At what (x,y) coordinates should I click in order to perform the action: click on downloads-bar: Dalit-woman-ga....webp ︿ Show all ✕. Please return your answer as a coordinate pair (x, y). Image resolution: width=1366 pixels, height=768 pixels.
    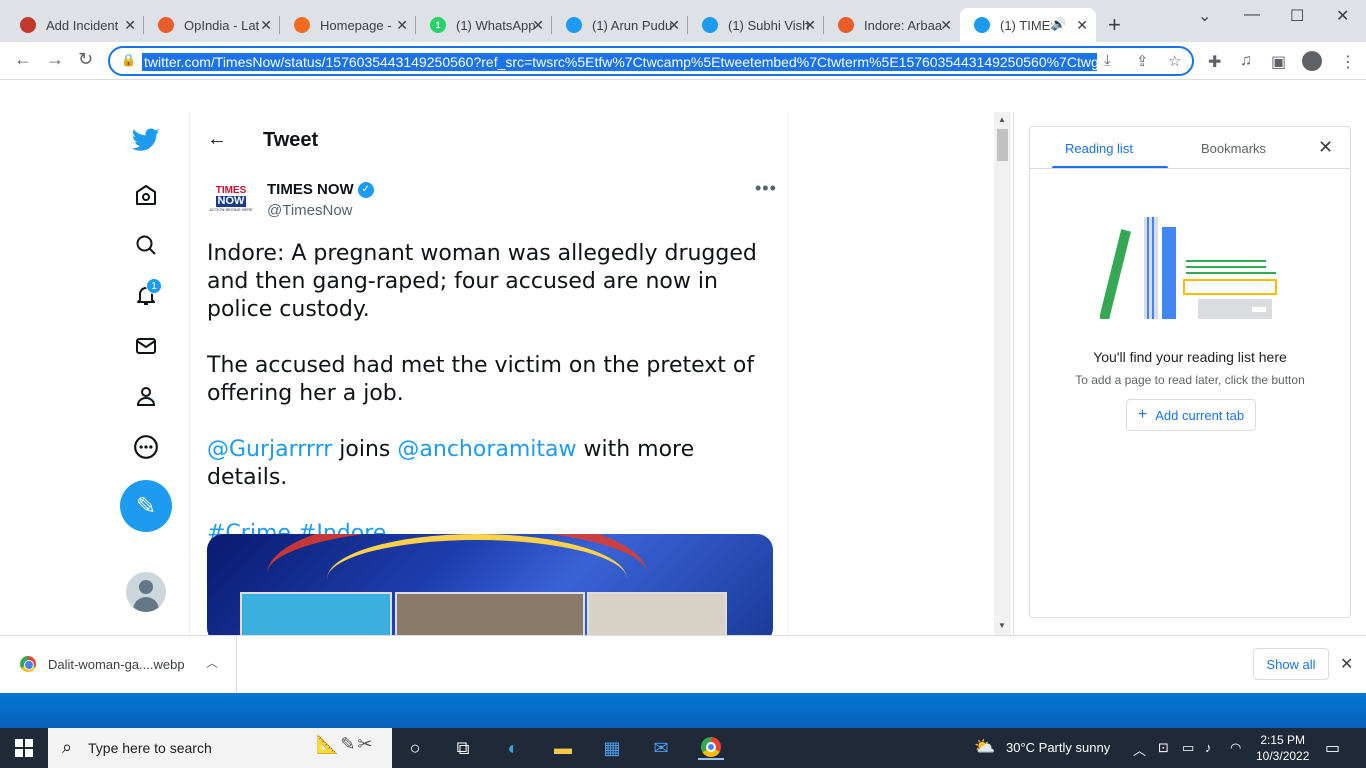
    Looking at the image, I should click on (683, 664).